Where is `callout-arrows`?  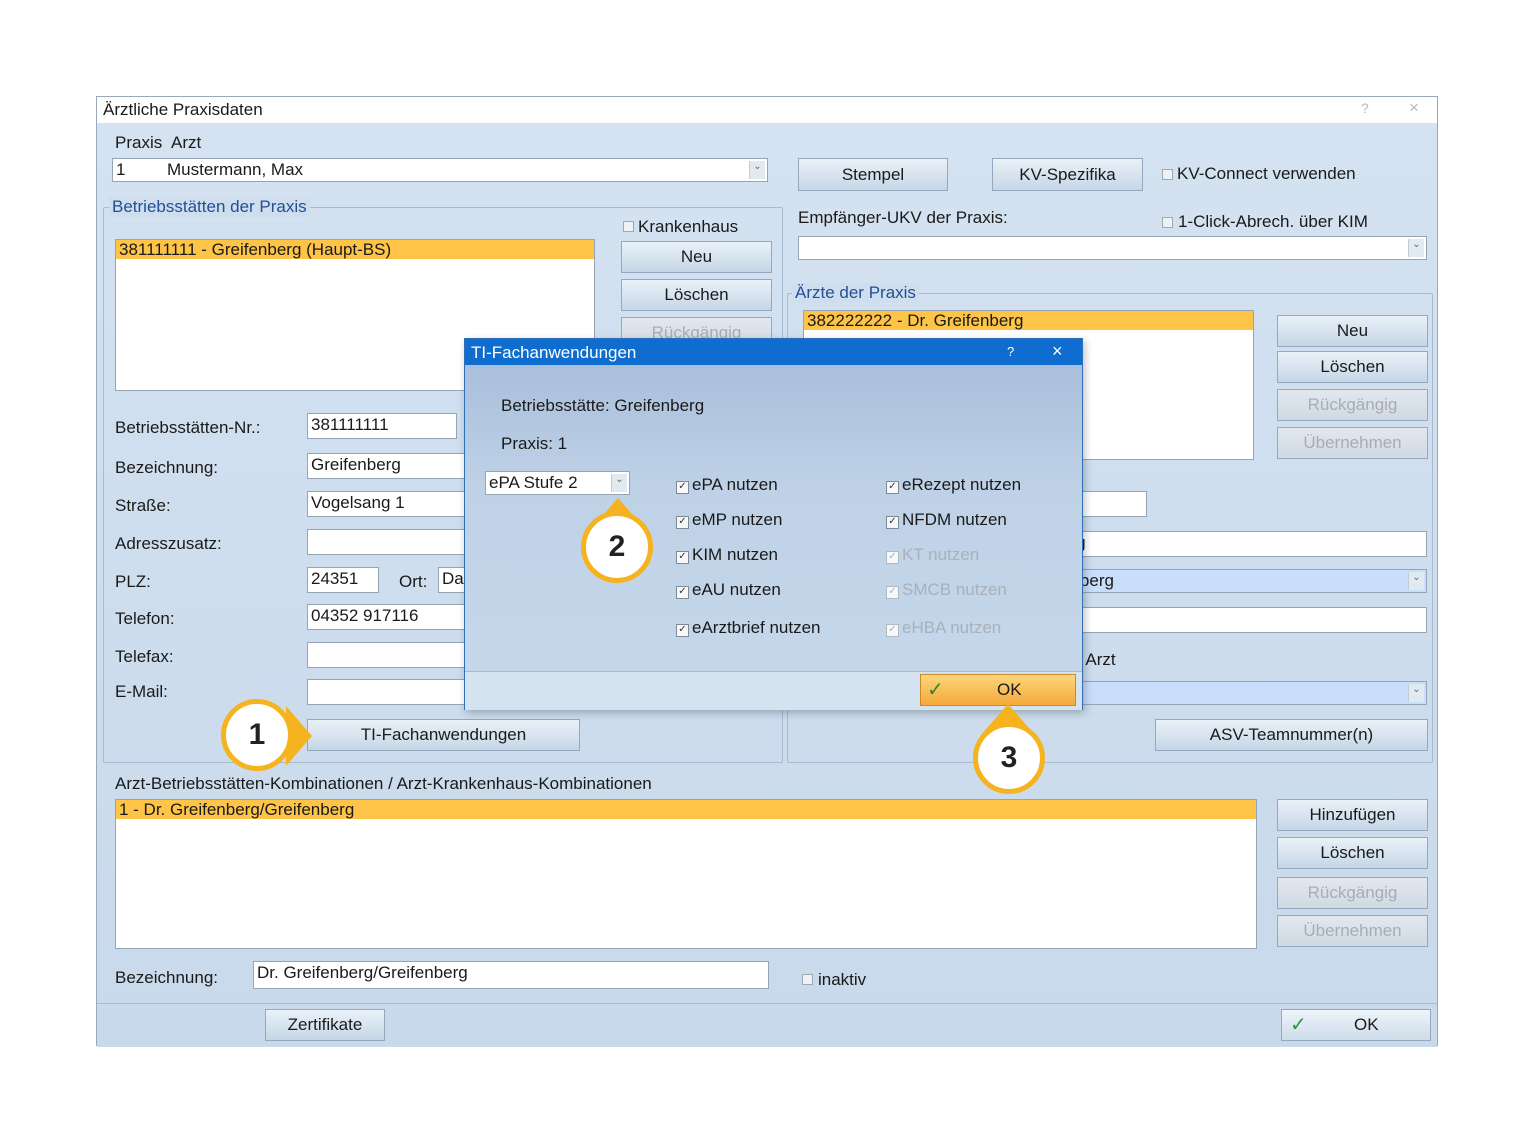
callout-arrows is located at coordinates (661, 632).